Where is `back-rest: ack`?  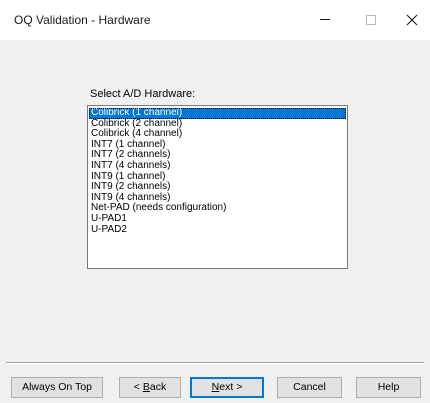 back-rest: ack is located at coordinates (158, 387).